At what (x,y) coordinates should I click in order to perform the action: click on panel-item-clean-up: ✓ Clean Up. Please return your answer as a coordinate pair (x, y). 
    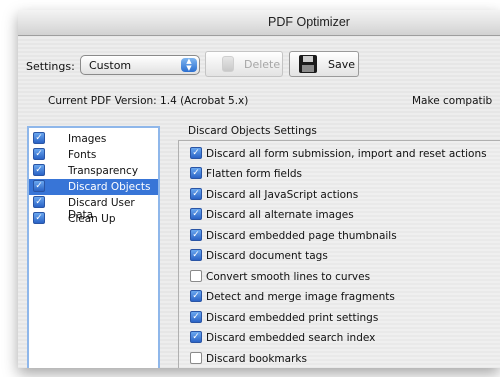
    Looking at the image, I should click on (93, 219).